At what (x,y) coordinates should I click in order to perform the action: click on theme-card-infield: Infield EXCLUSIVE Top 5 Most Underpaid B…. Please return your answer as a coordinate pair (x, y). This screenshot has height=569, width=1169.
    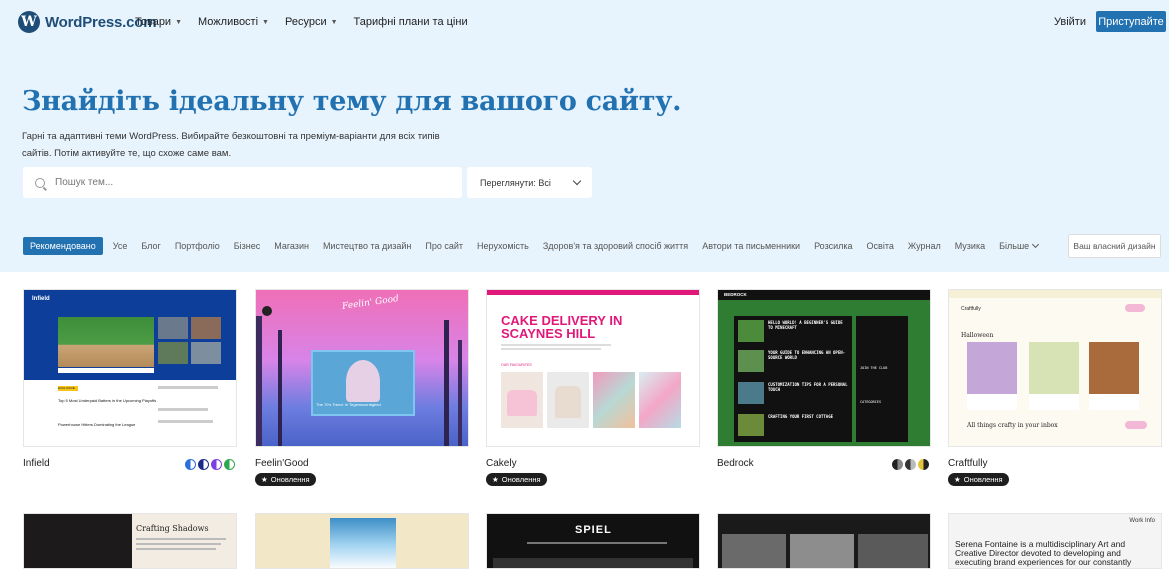
    Looking at the image, I should click on (130, 379).